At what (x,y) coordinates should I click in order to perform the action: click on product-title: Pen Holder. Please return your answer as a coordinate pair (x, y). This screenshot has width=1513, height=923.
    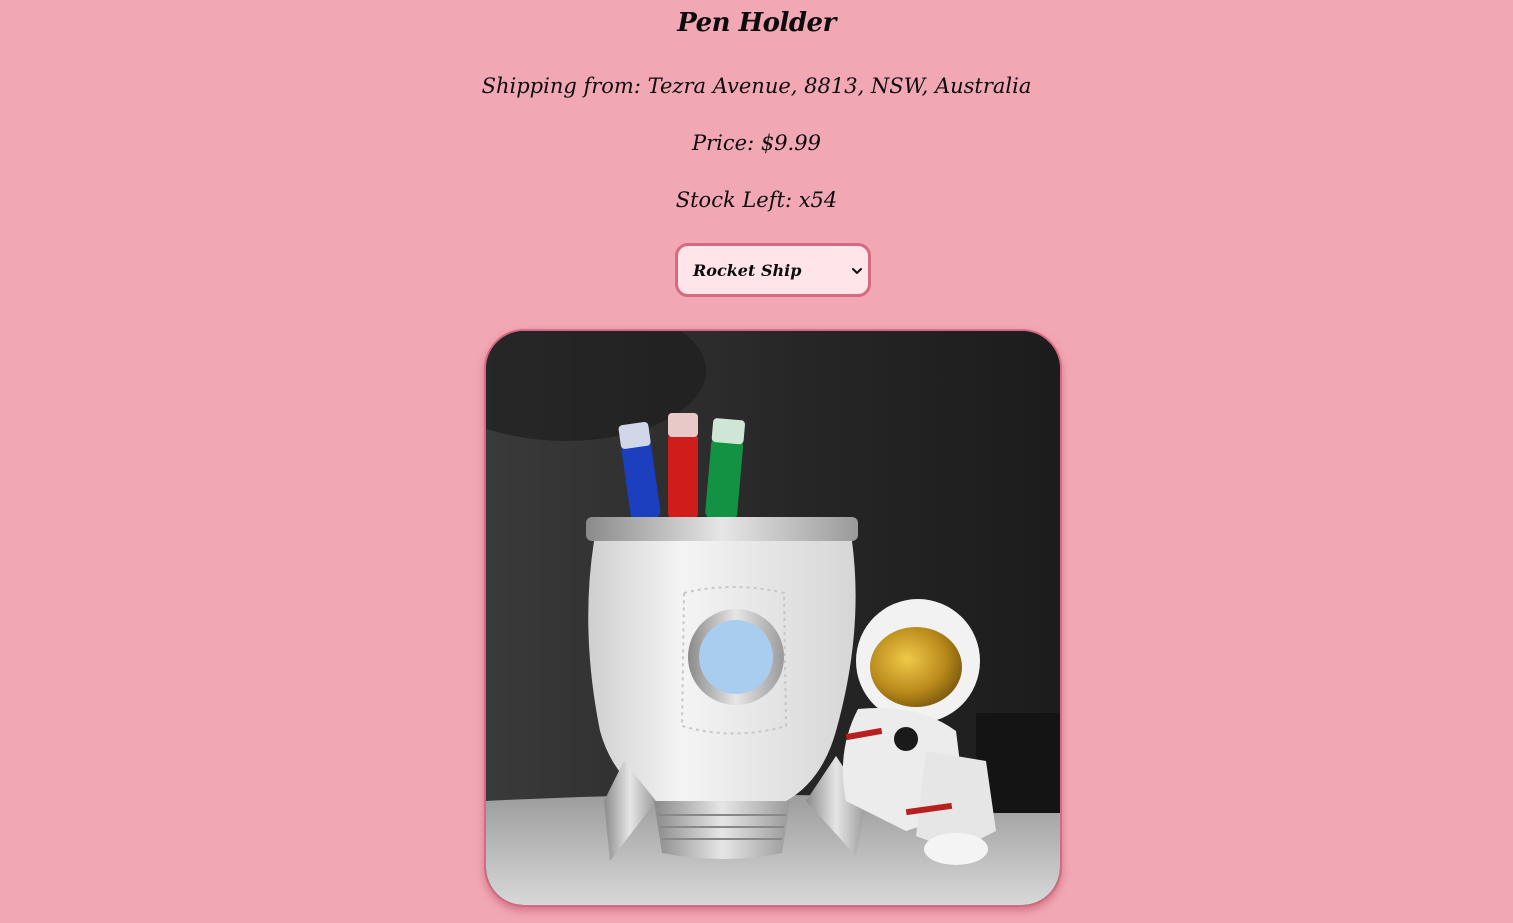
    Looking at the image, I should click on (756, 23).